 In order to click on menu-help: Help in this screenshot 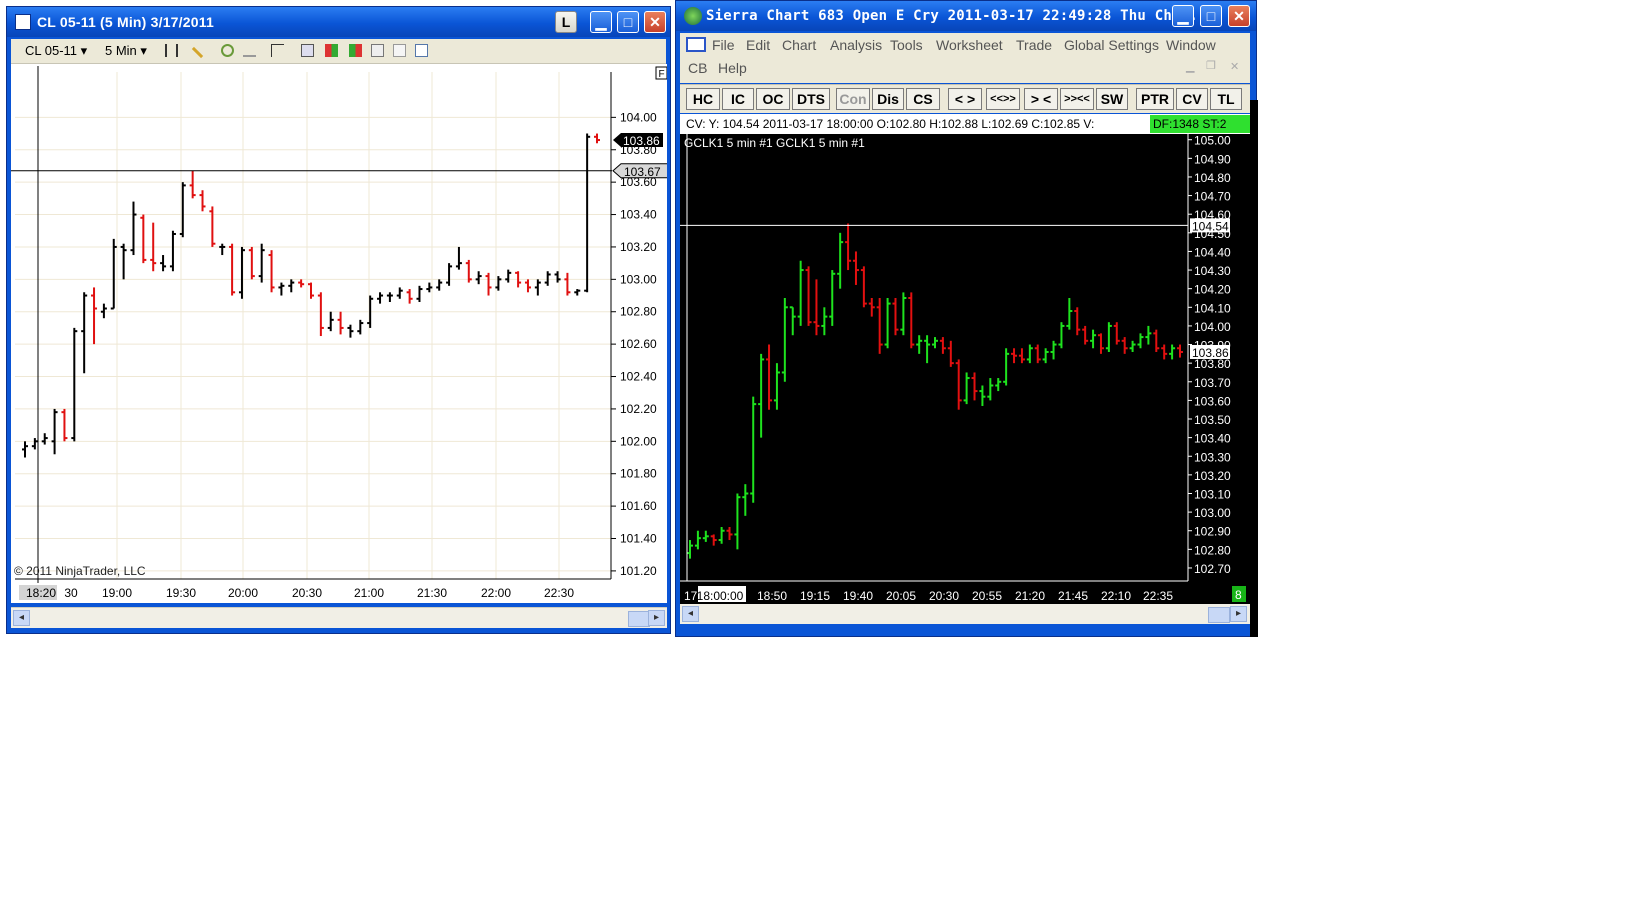, I will do `click(732, 68)`.